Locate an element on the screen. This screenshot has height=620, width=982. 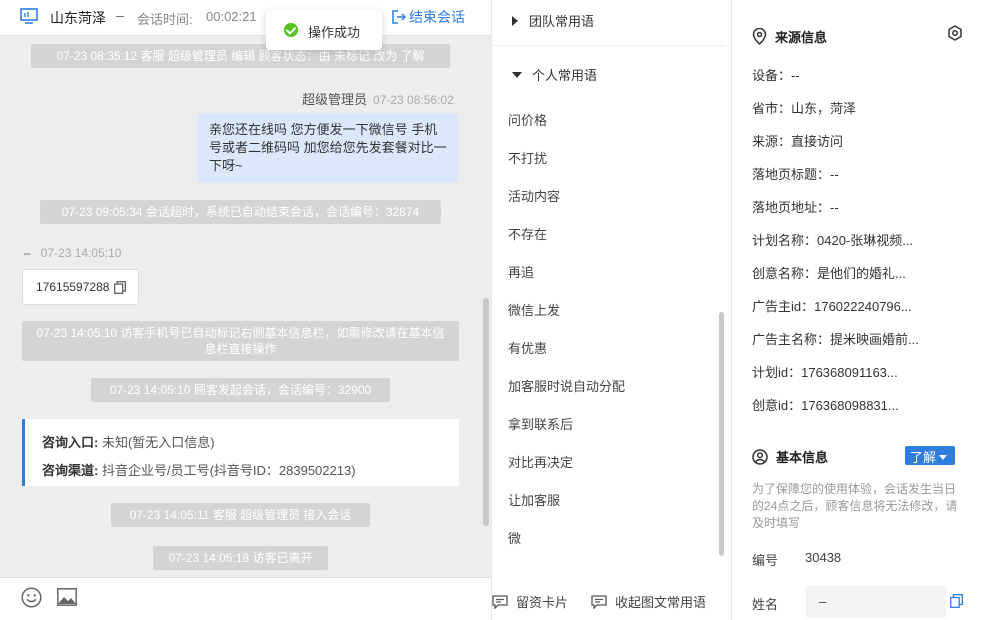
customer-name-input: – is located at coordinates (876, 602).